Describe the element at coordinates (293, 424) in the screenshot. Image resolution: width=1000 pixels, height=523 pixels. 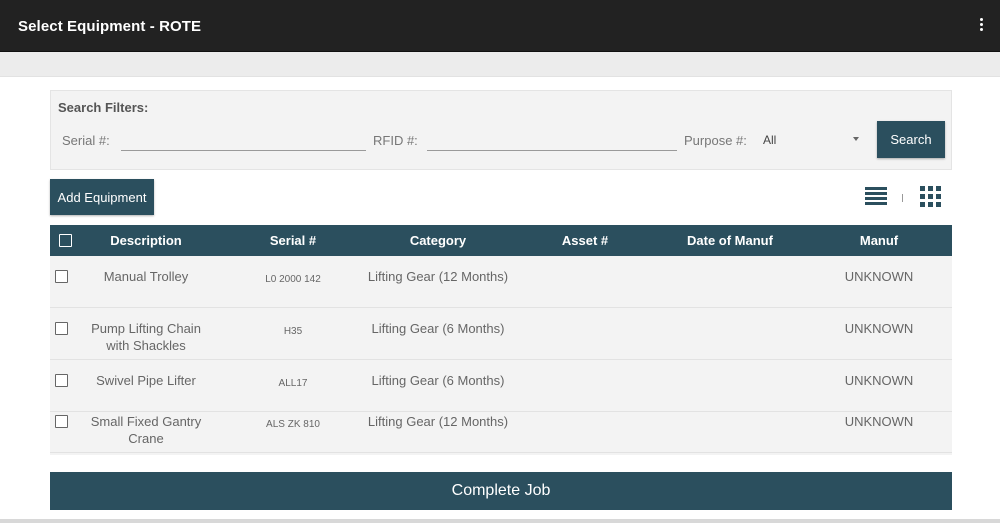
I see `cell-serial: ALS ZK 810` at that location.